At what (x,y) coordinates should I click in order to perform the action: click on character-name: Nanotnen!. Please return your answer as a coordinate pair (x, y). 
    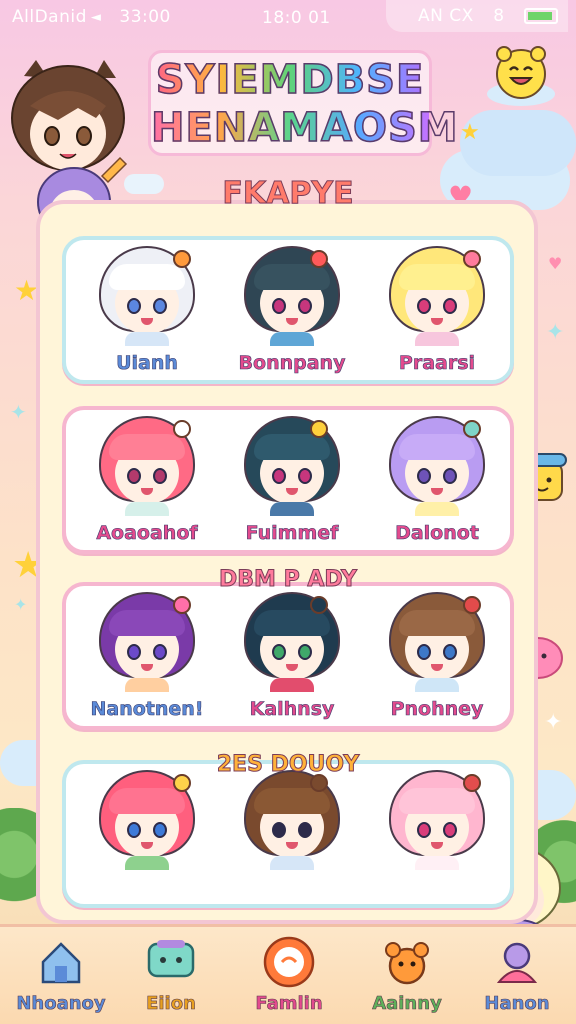
    Looking at the image, I should click on (147, 709).